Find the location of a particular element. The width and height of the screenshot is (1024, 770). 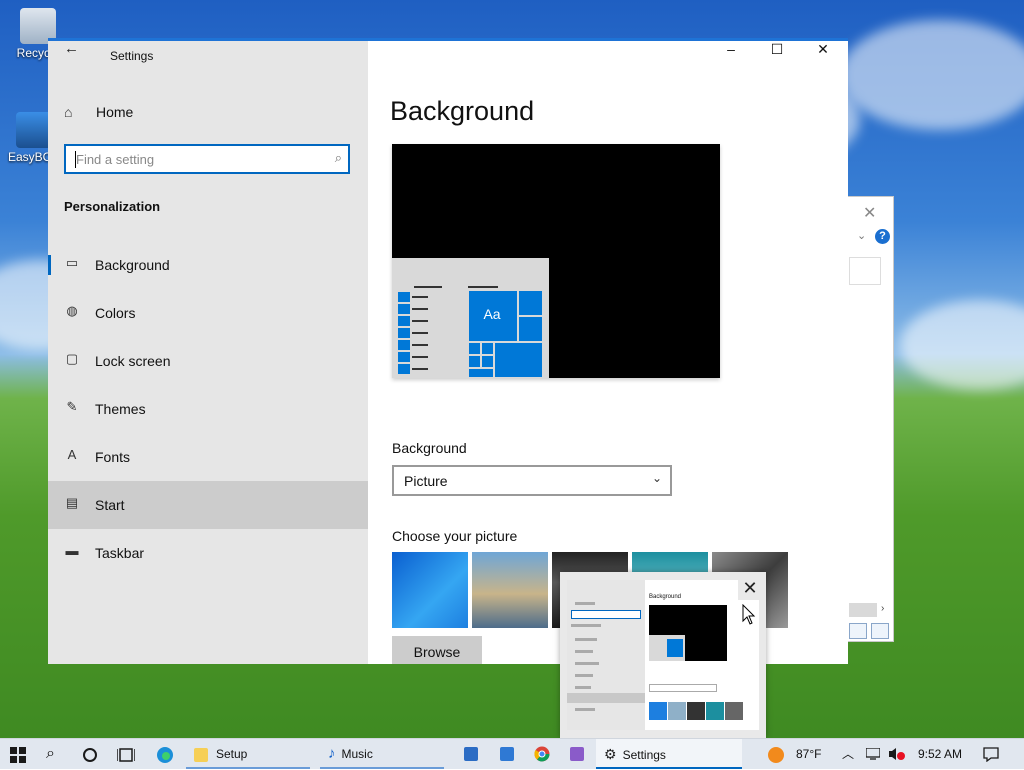

settings-window-thumbnail: Background is located at coordinates (663, 655).